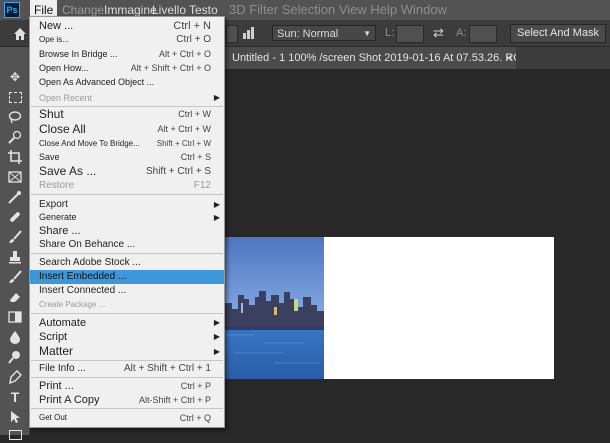 This screenshot has height=443, width=610. Describe the element at coordinates (338, 9) in the screenshot. I see `menu-faded-items: 3D Filter Selection View Help Window` at that location.